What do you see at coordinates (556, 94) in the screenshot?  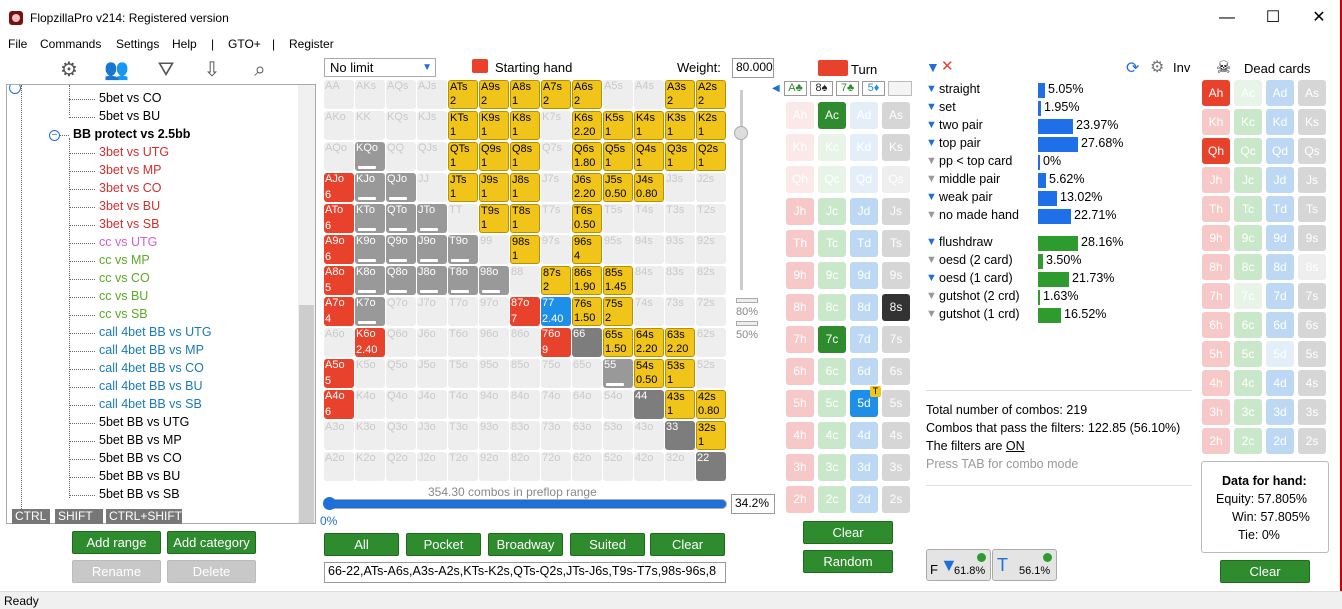 I see `hand-cell: A7s 2` at bounding box center [556, 94].